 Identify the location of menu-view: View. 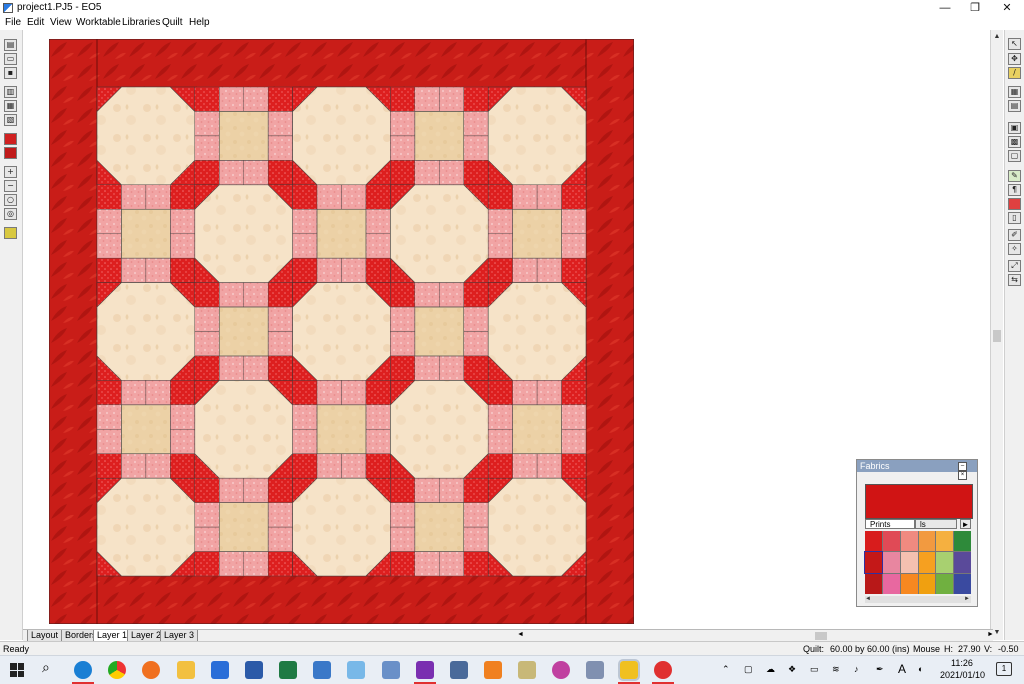
(61, 22).